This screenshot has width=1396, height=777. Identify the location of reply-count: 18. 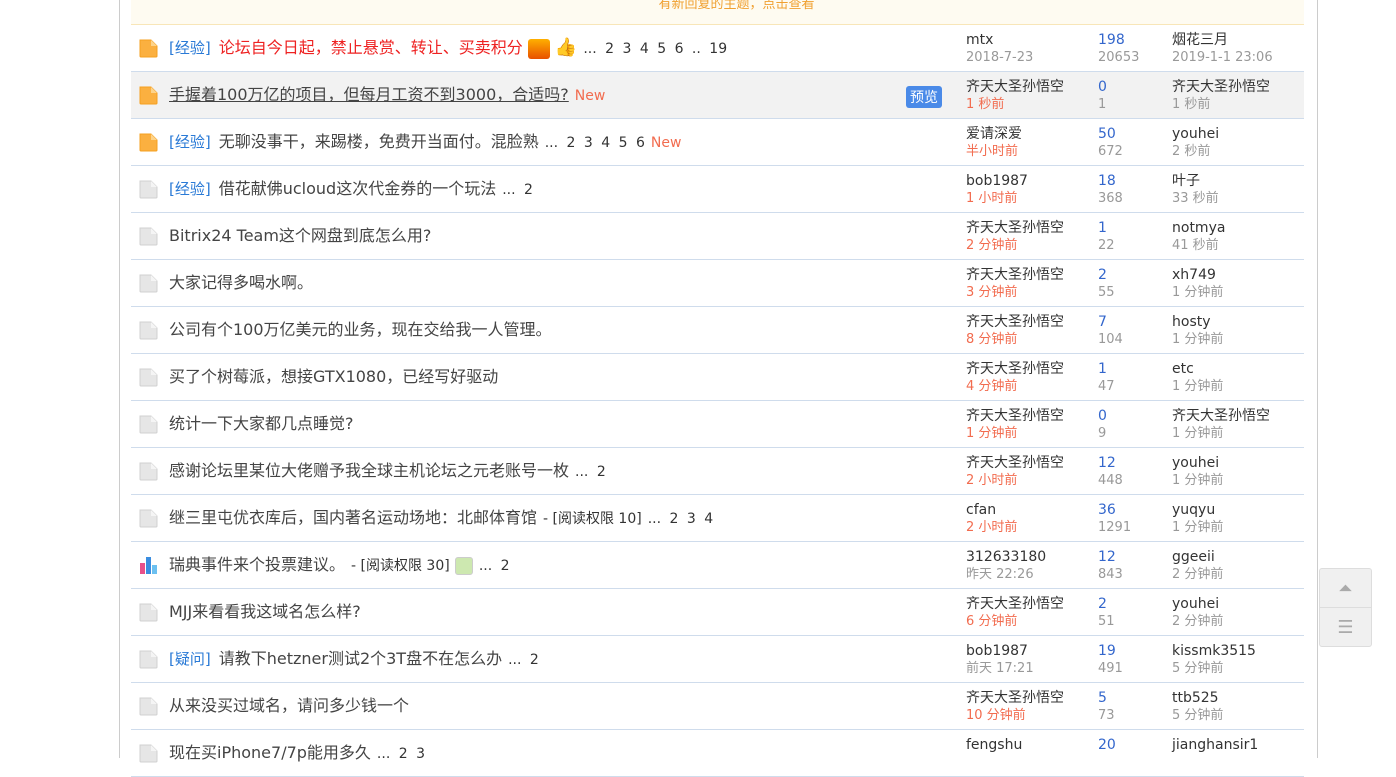
(1110, 181).